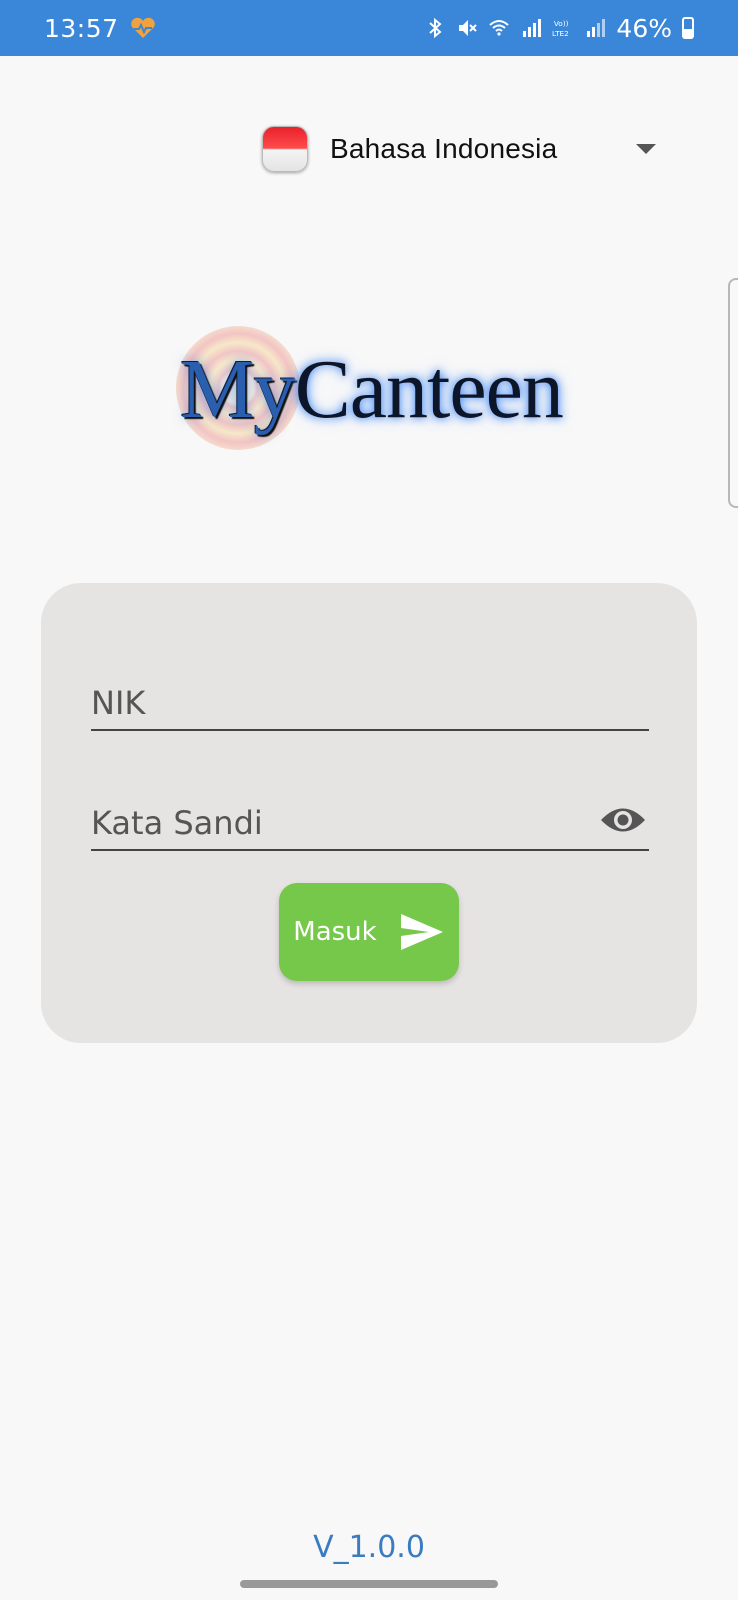 This screenshot has height=1600, width=738. What do you see at coordinates (369, 1584) in the screenshot?
I see `gesture-nav-bar` at bounding box center [369, 1584].